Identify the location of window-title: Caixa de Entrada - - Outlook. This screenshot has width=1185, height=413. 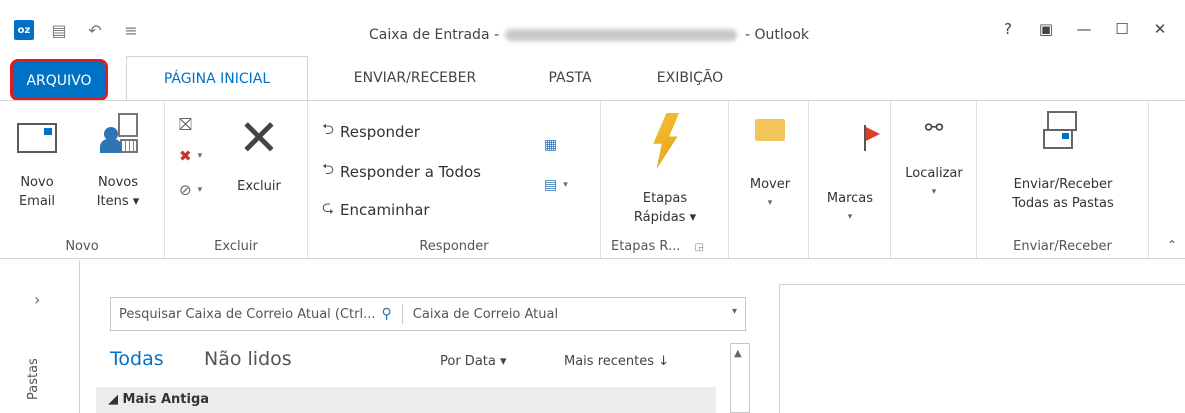
(589, 35).